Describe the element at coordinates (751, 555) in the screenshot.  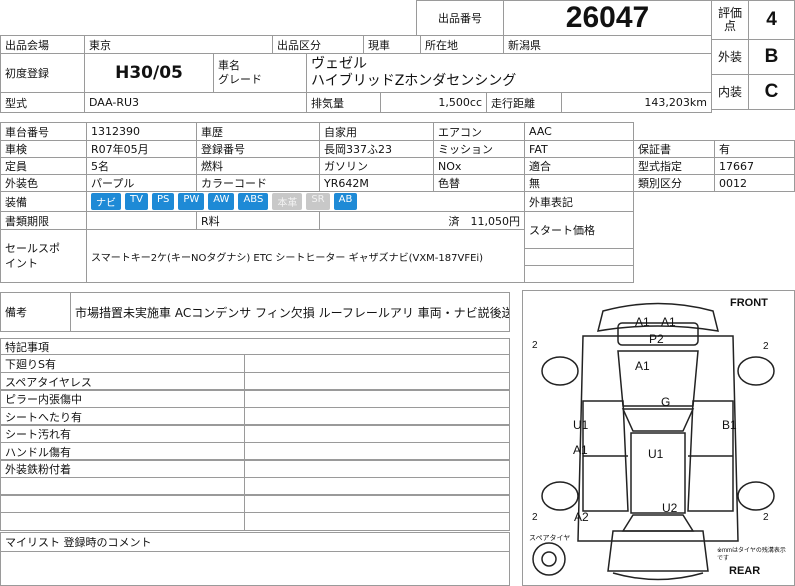
I see `tire-note: ※mmはタイヤの残溝表示です` at that location.